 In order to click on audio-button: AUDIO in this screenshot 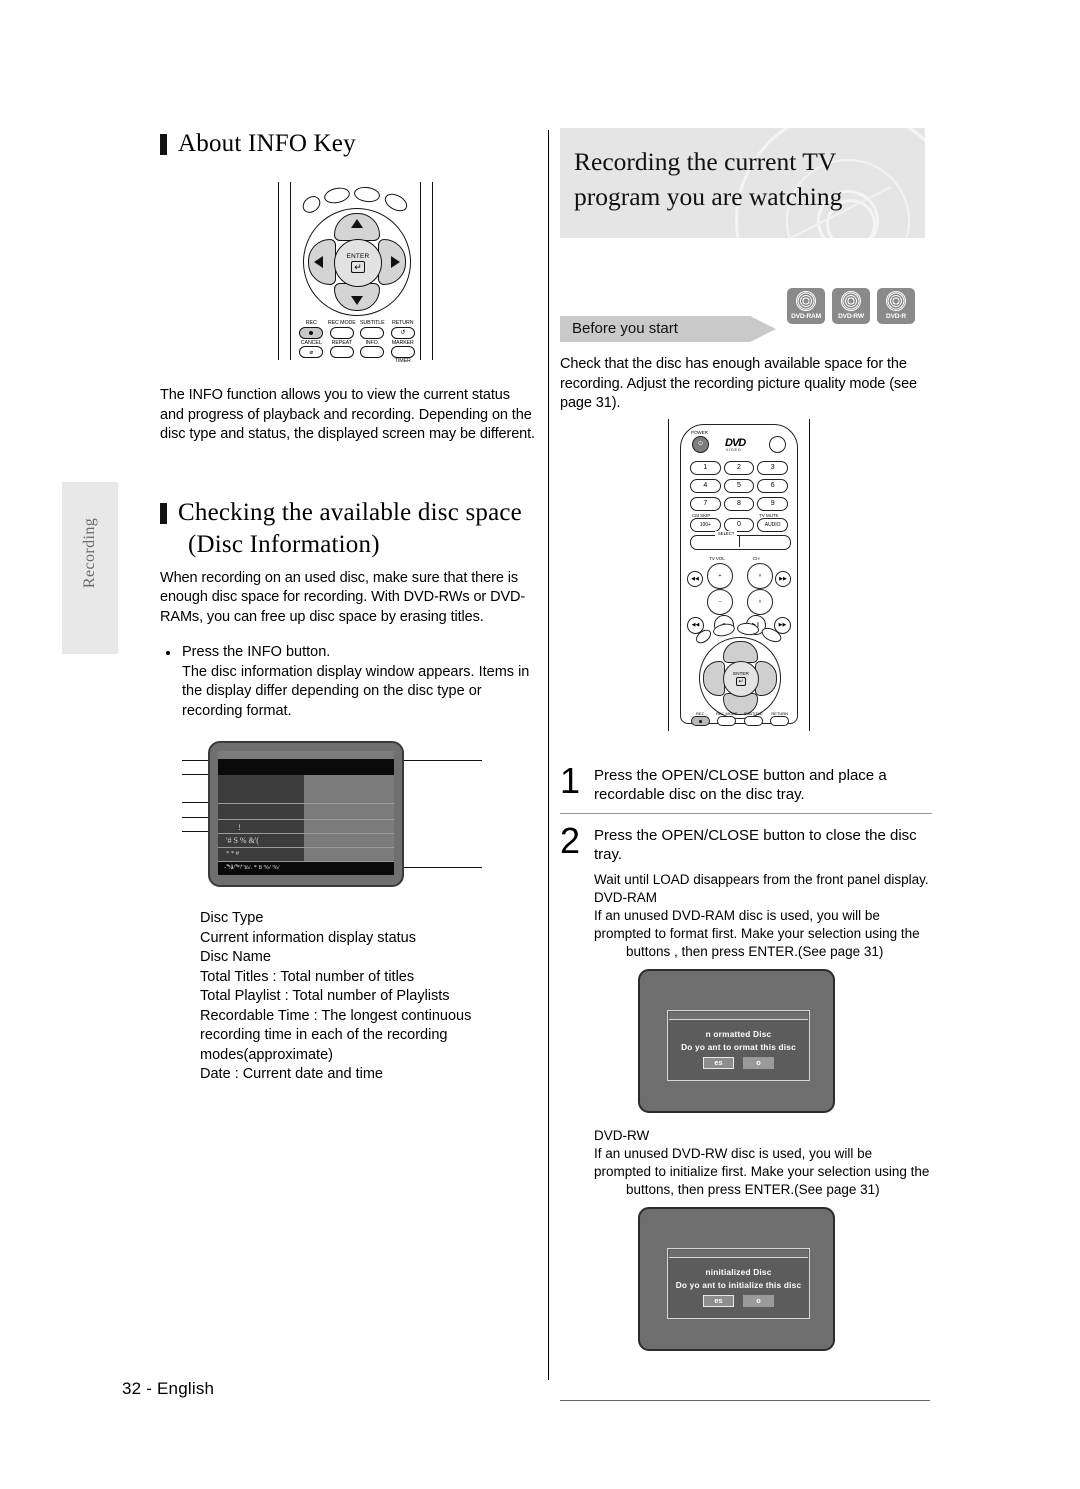, I will do `click(772, 524)`.